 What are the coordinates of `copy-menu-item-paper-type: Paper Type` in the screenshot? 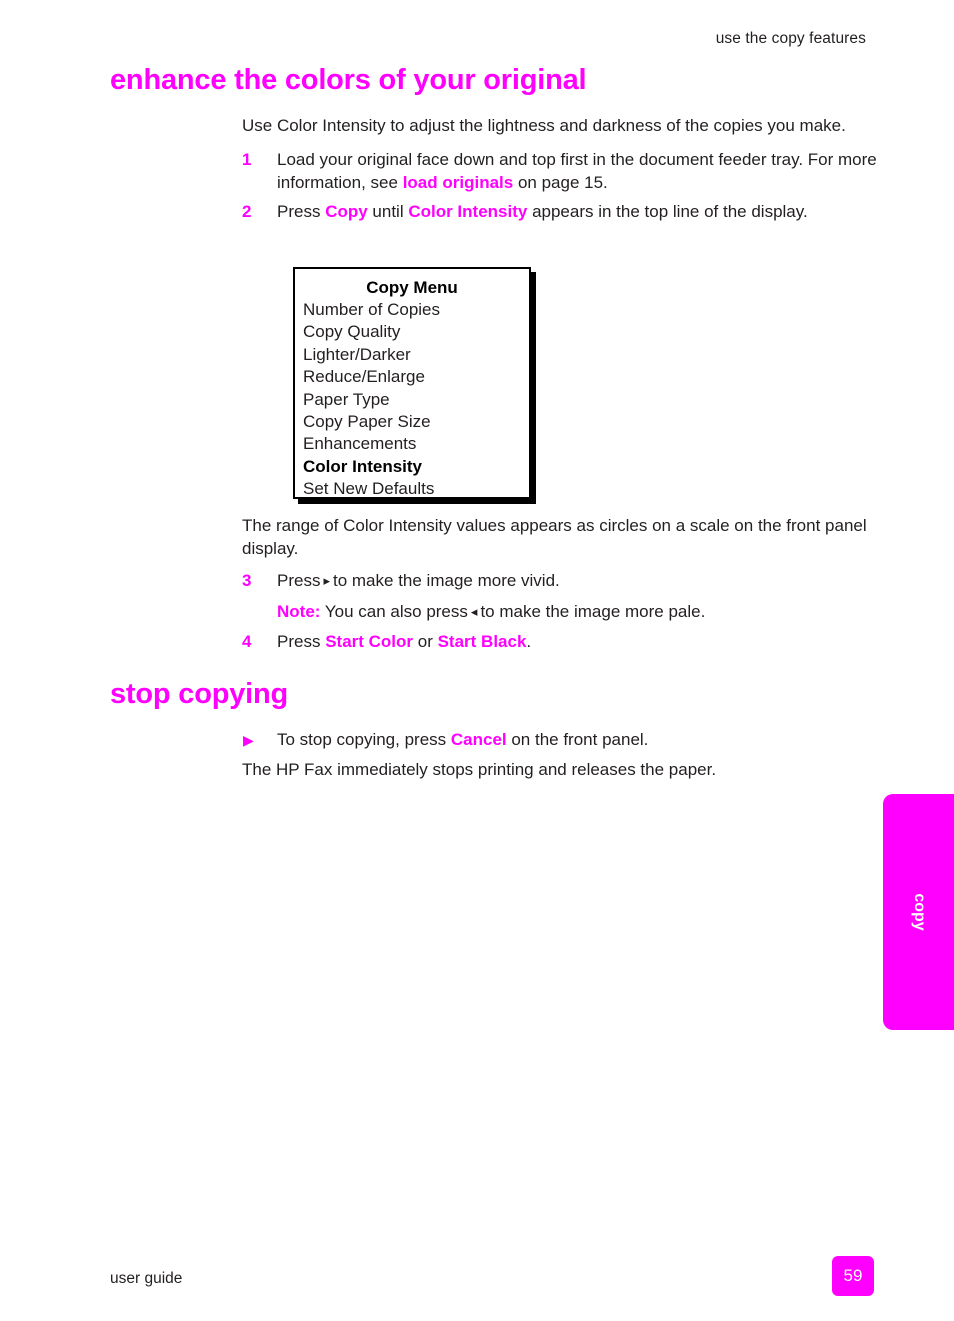 It's located at (416, 400).